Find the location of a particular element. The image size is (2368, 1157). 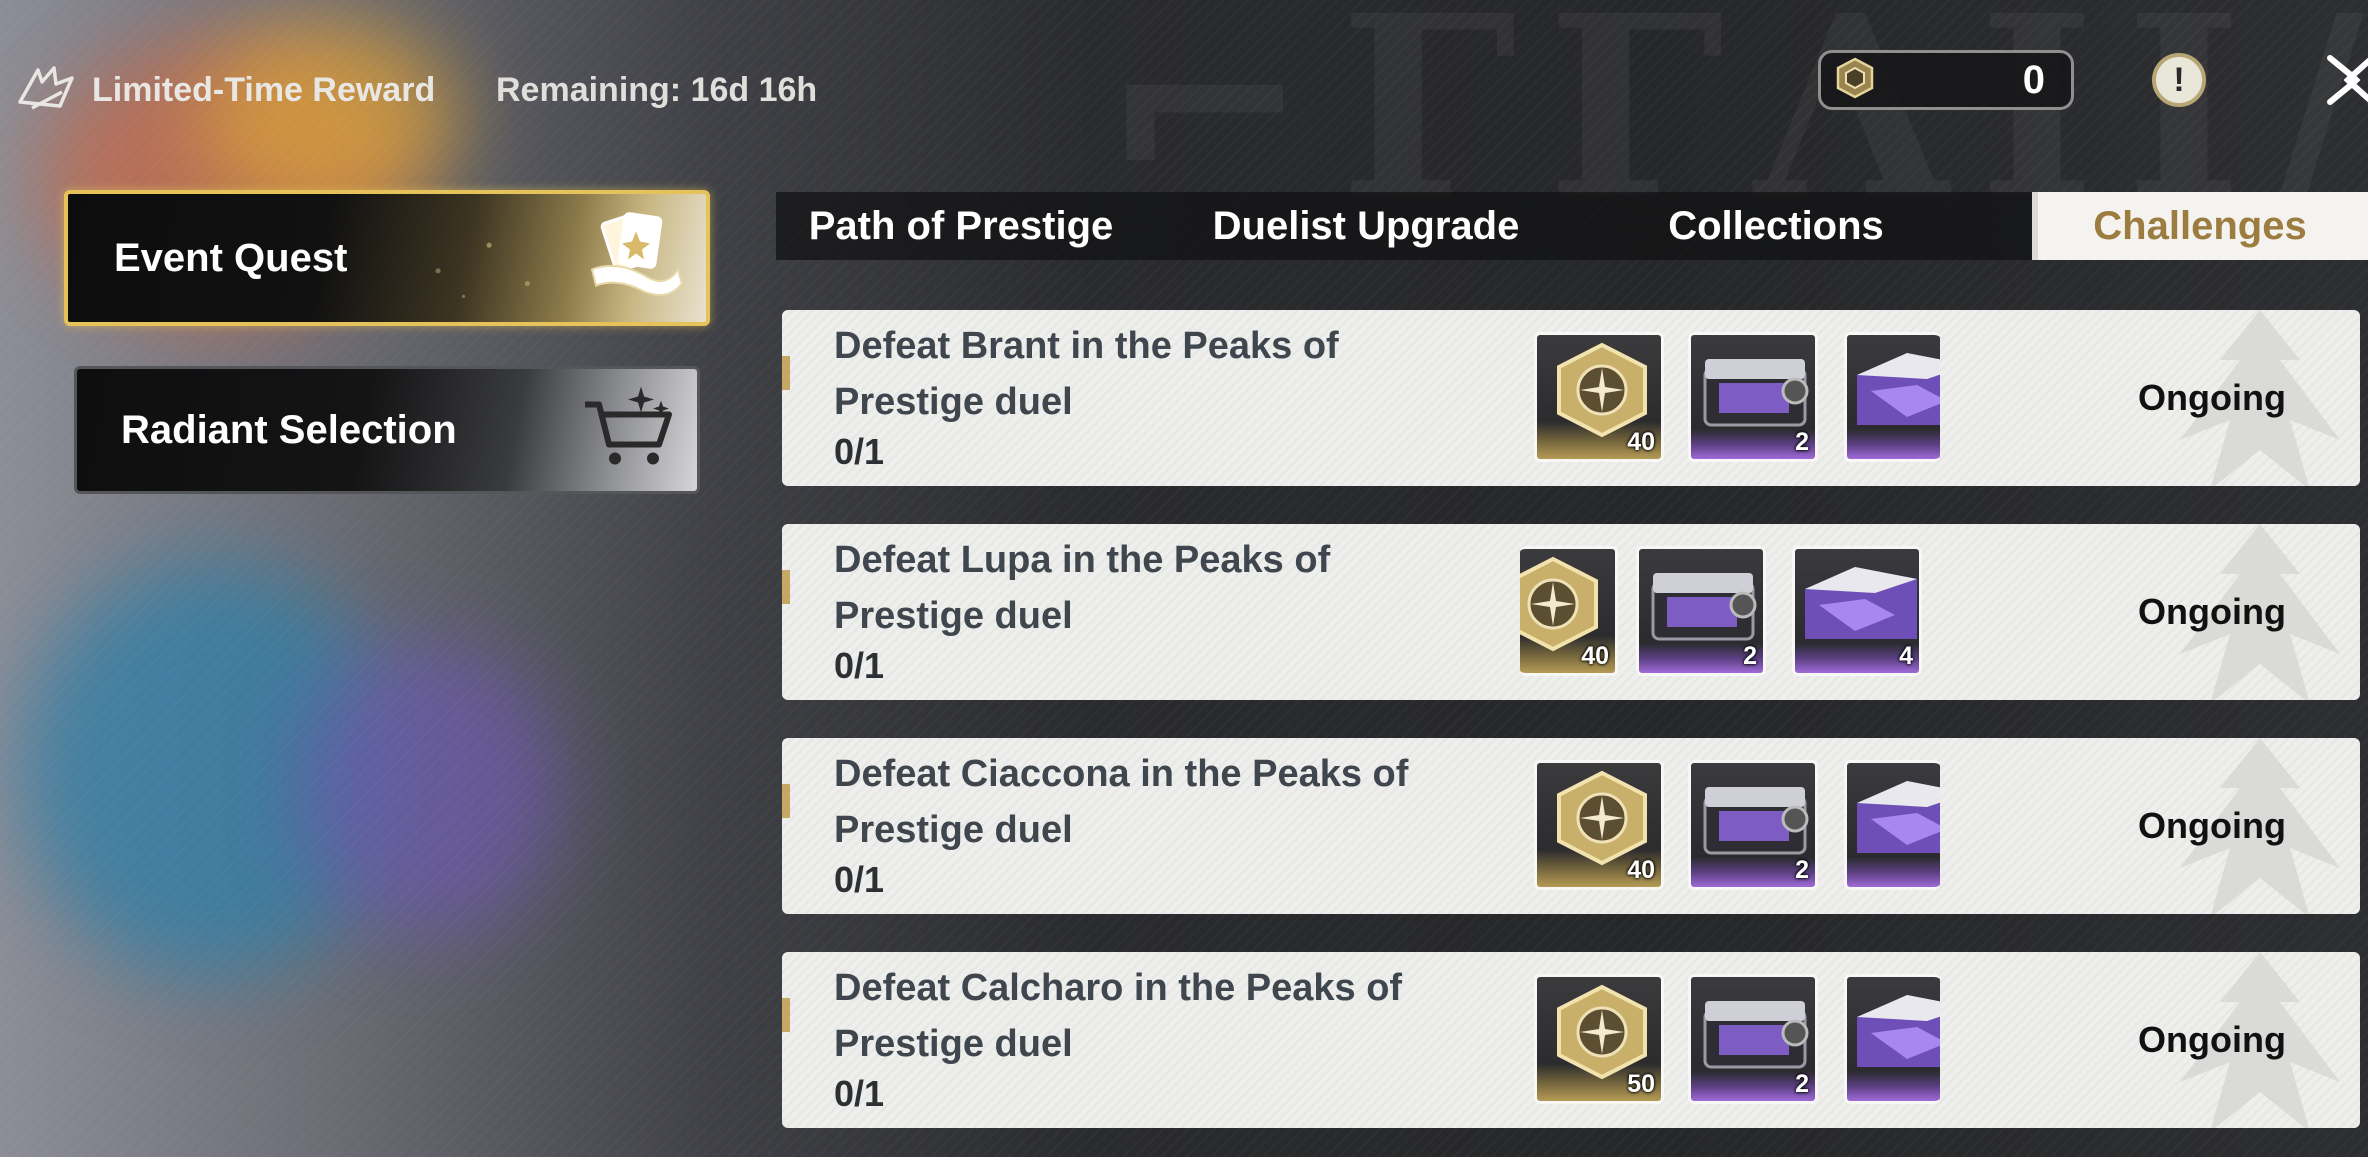

tab-challenges: Challenges is located at coordinates (2200, 226).